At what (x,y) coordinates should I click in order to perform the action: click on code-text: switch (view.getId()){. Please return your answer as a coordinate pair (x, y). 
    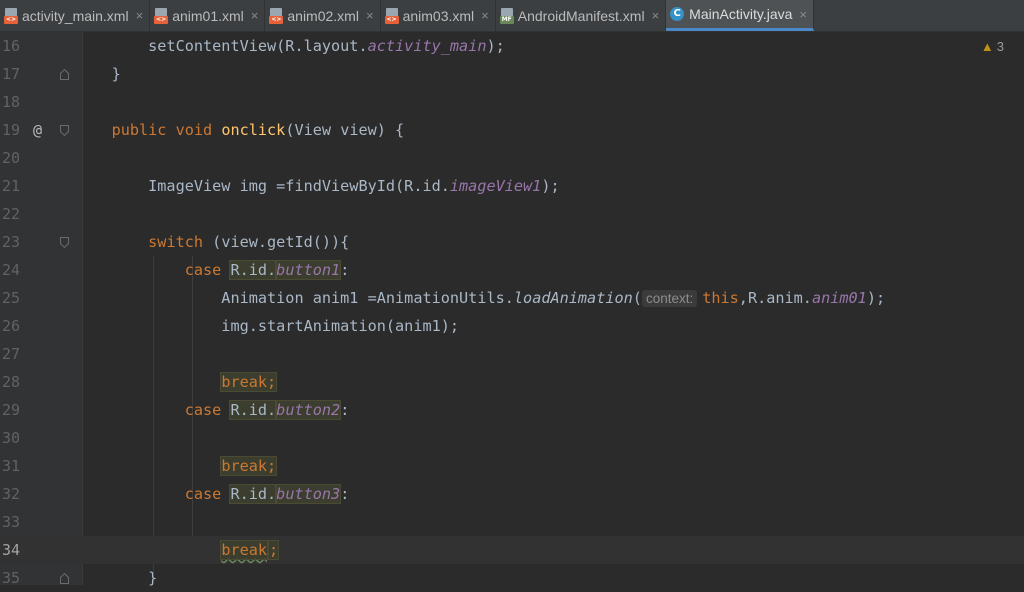
    Looking at the image, I should click on (212, 242).